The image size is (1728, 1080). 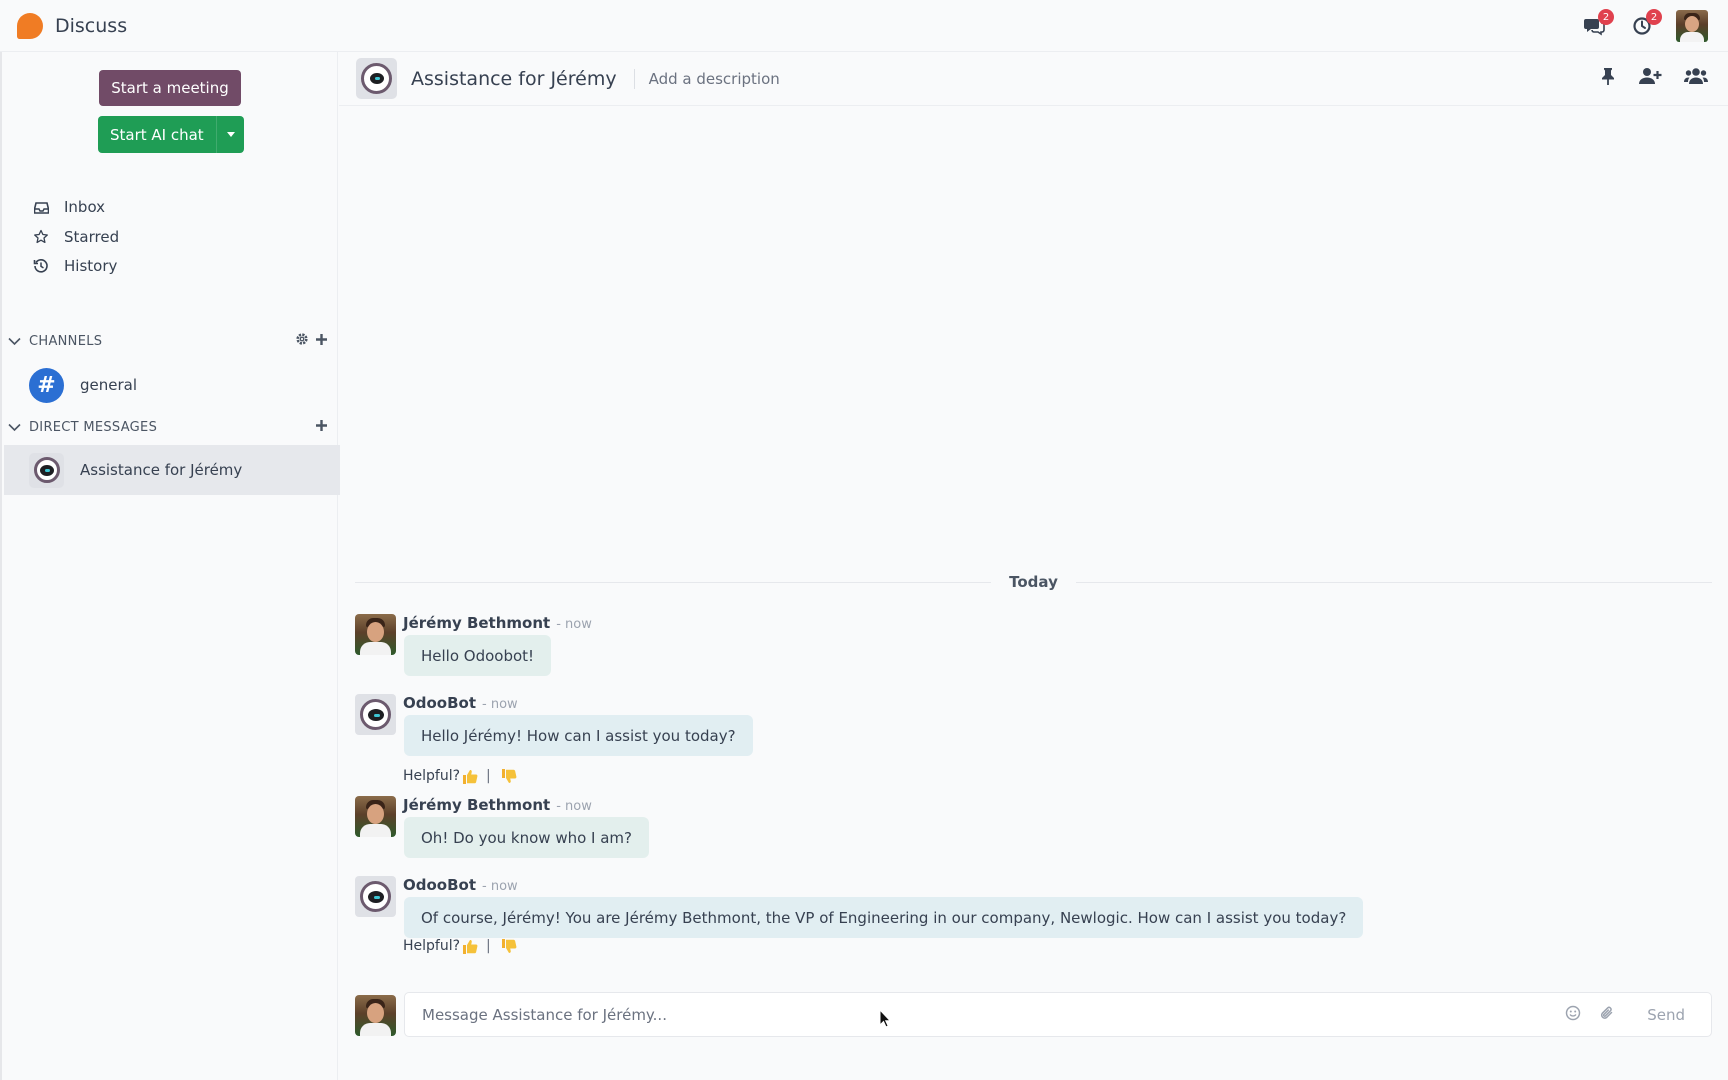 What do you see at coordinates (1654, 17) in the screenshot?
I see `activities-badge: 2` at bounding box center [1654, 17].